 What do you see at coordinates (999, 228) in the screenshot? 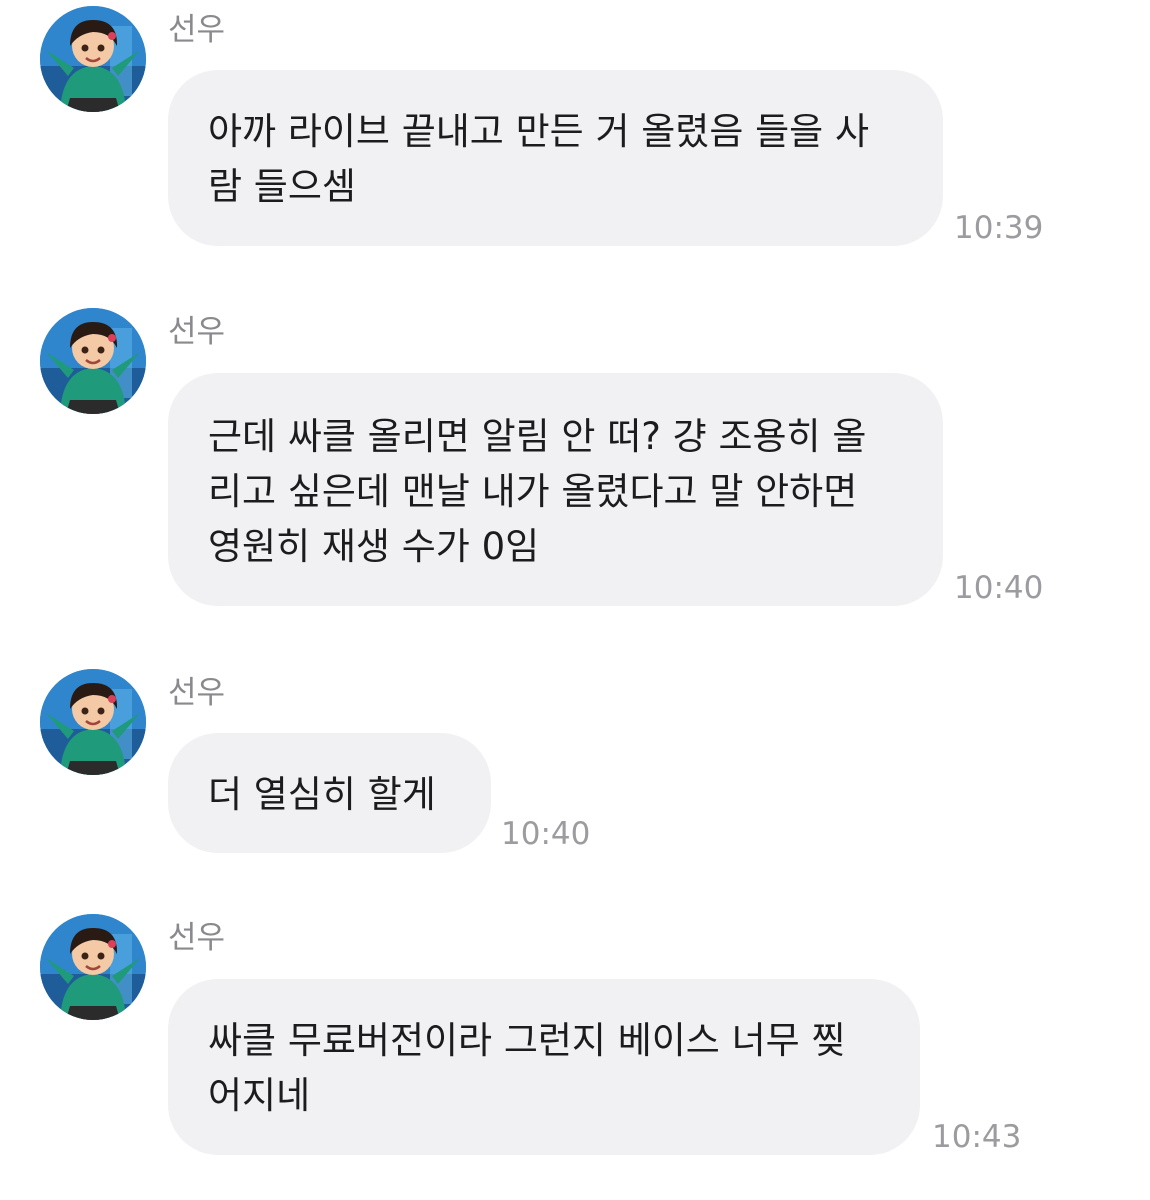
I see `message-timestamp: 10:39` at bounding box center [999, 228].